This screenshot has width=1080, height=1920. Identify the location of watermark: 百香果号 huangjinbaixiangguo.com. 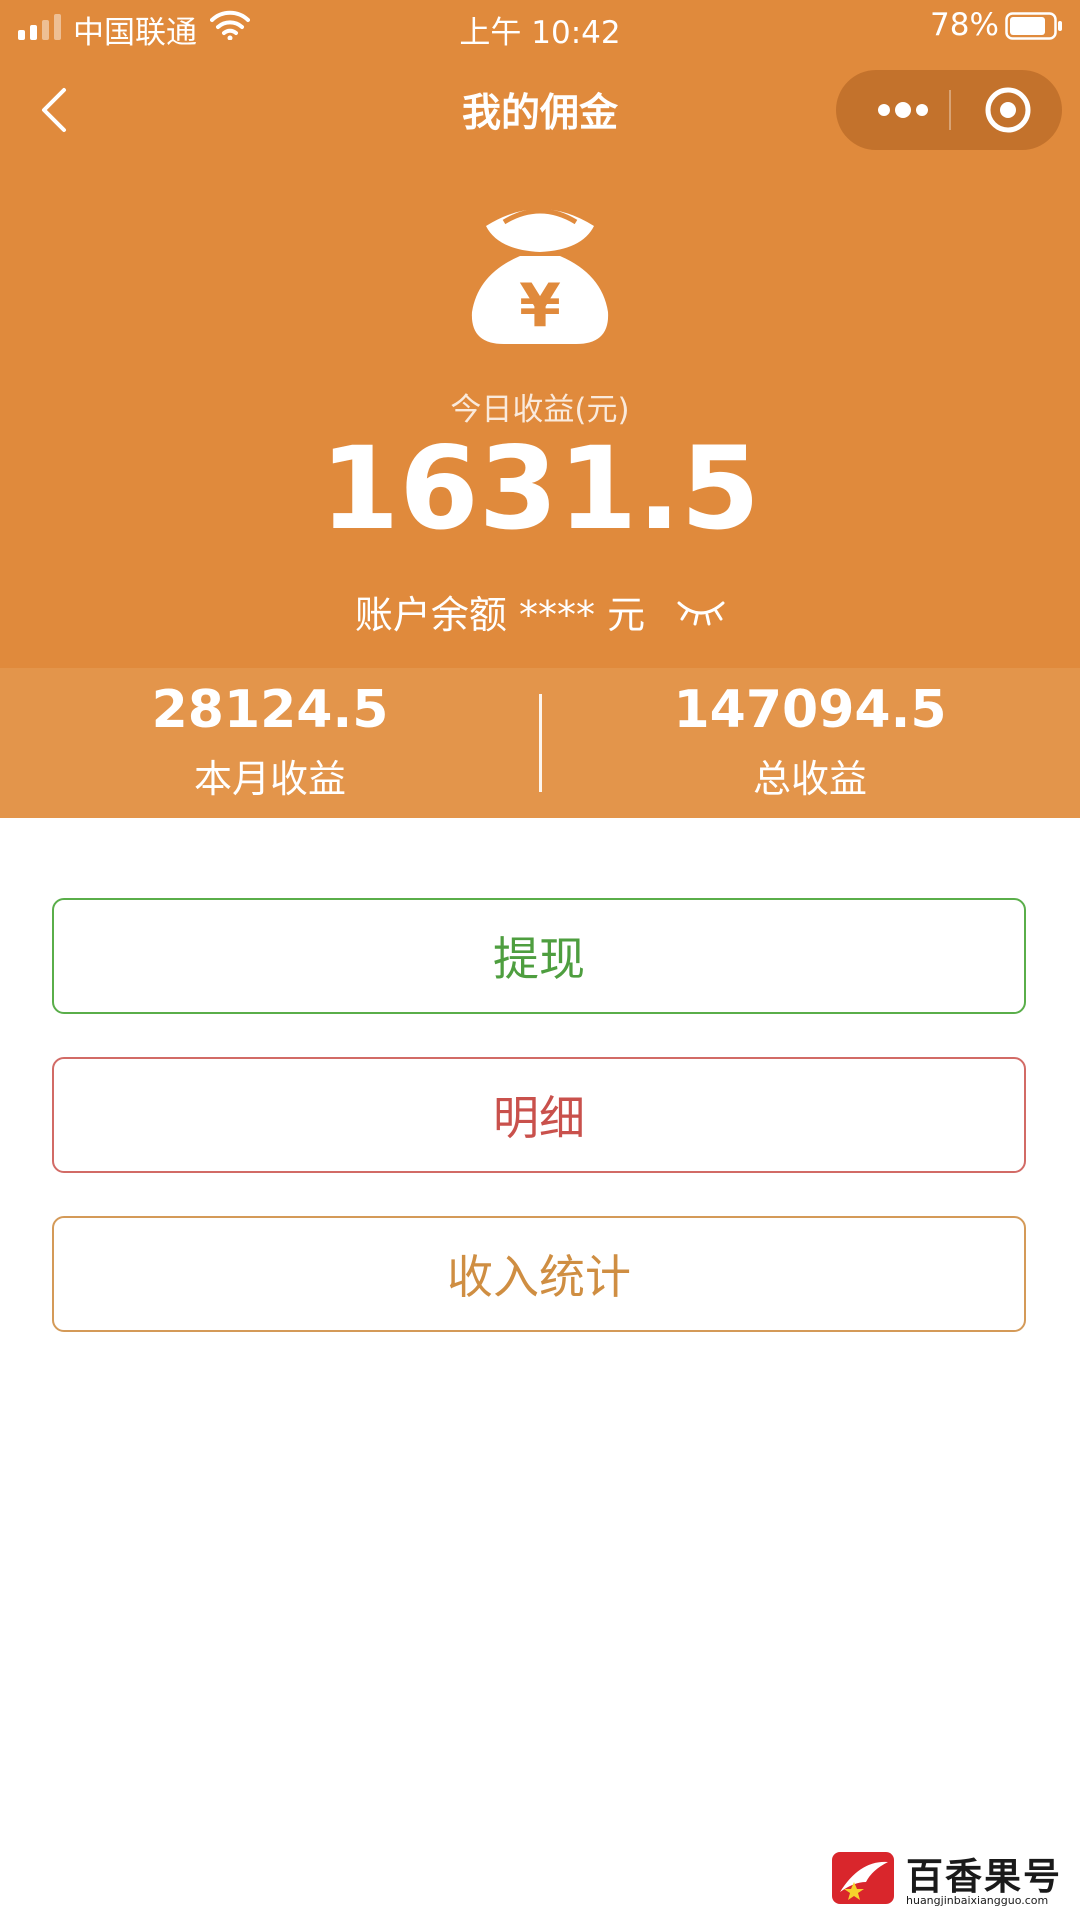
(952, 1879).